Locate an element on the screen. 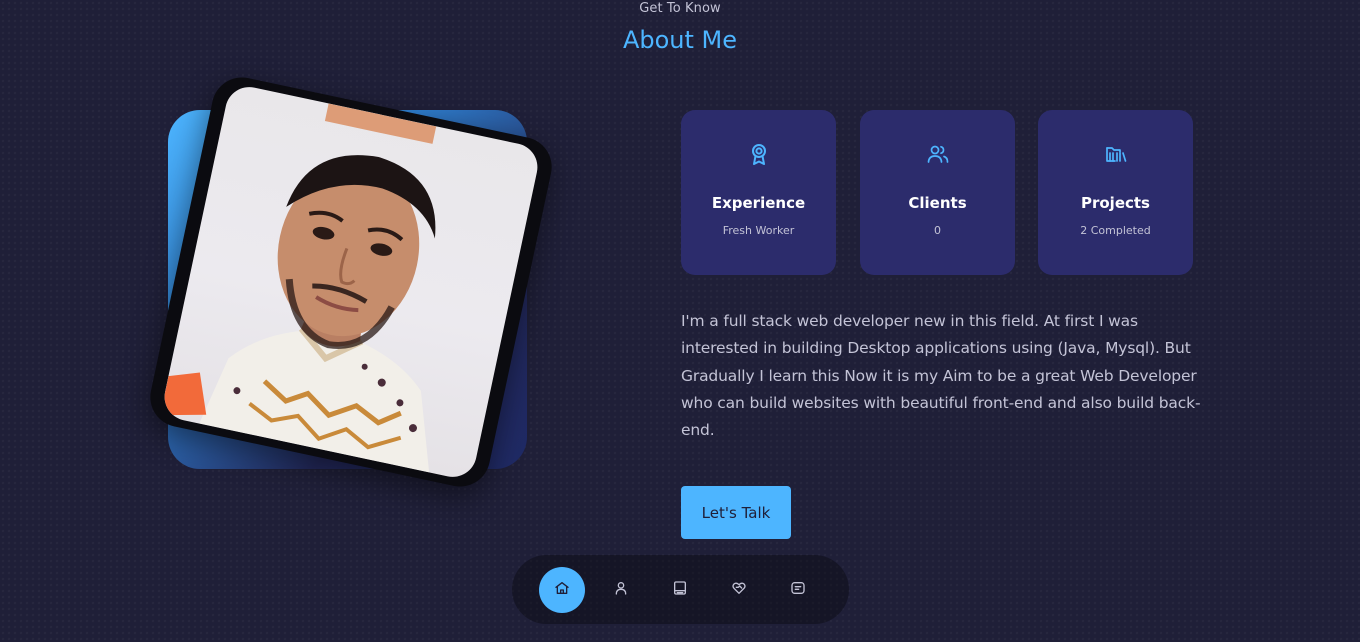 The width and height of the screenshot is (1360, 642). home-icon is located at coordinates (562, 590).